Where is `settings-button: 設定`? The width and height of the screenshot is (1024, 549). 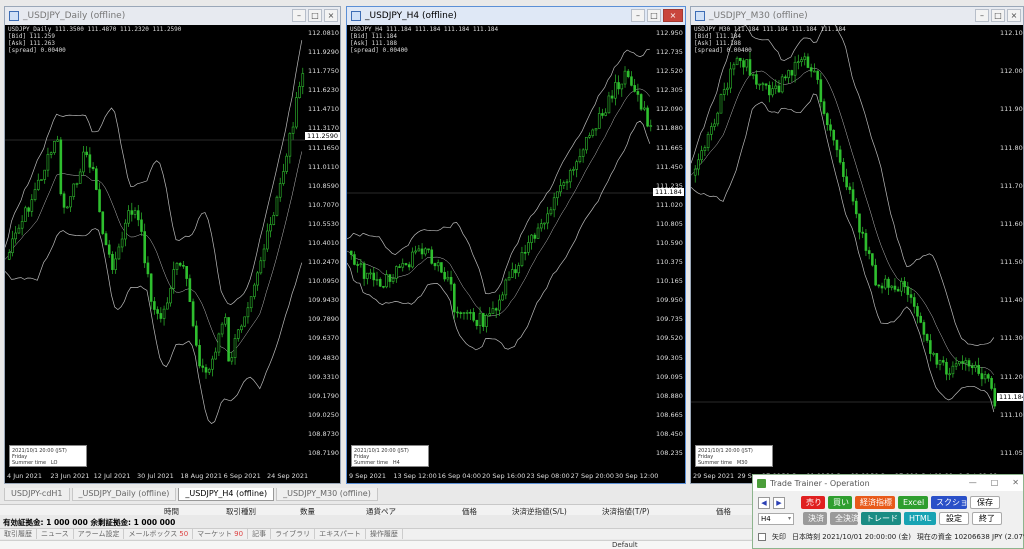
settings-button: 設定 is located at coordinates (954, 518).